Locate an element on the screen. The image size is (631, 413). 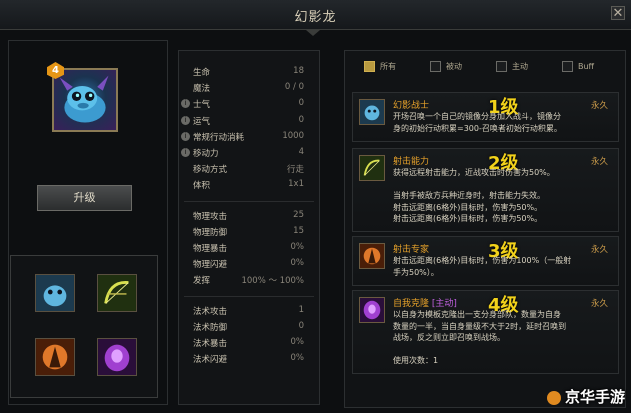
stat-label: 发挥 is located at coordinates (202, 281).